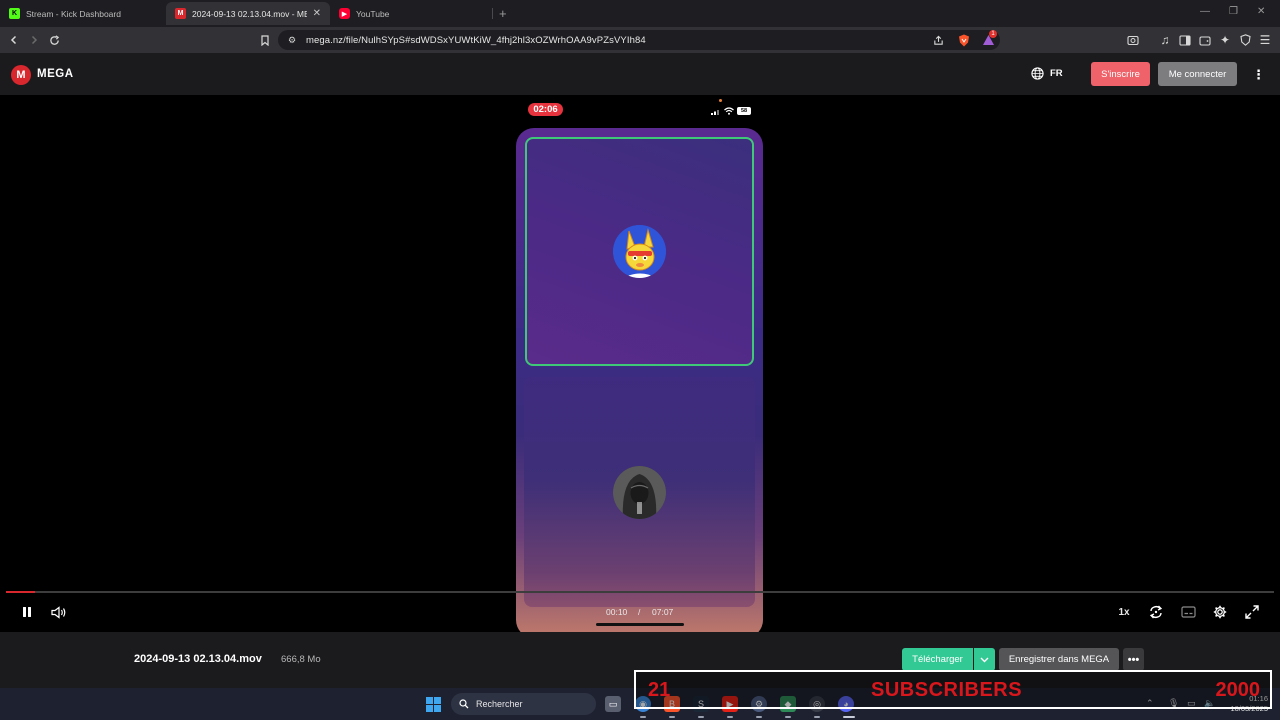  Describe the element at coordinates (964, 40) in the screenshot. I see `brave-shields-icon` at that location.